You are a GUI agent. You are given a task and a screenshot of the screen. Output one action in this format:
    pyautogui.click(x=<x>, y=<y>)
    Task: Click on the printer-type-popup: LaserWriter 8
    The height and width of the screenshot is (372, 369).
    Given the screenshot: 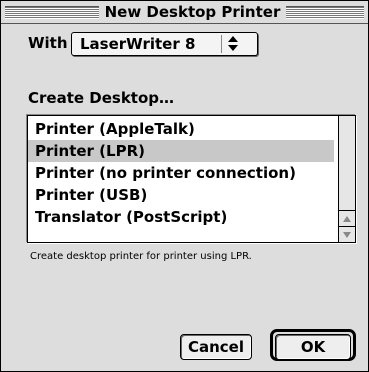 What is the action you would take?
    pyautogui.click(x=164, y=44)
    